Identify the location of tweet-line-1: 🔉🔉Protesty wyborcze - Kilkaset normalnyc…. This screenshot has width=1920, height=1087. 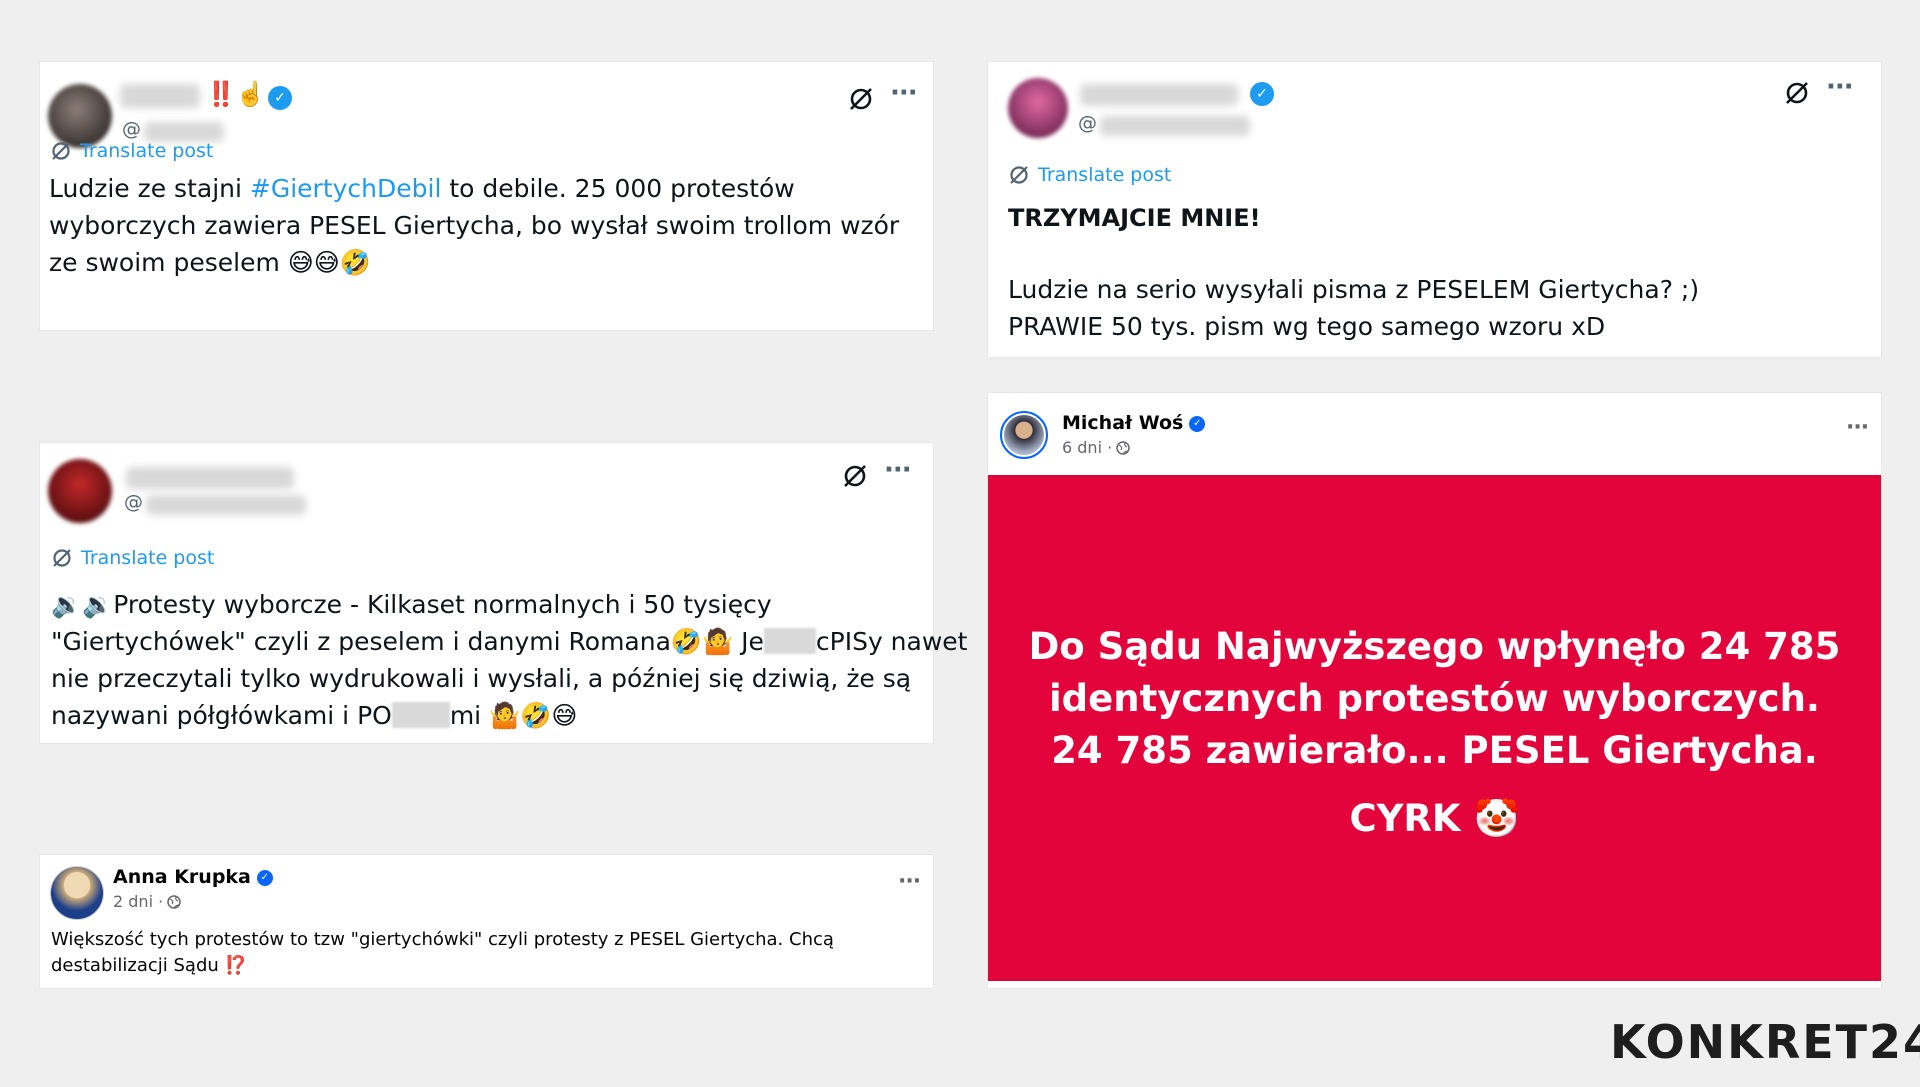
(411, 604).